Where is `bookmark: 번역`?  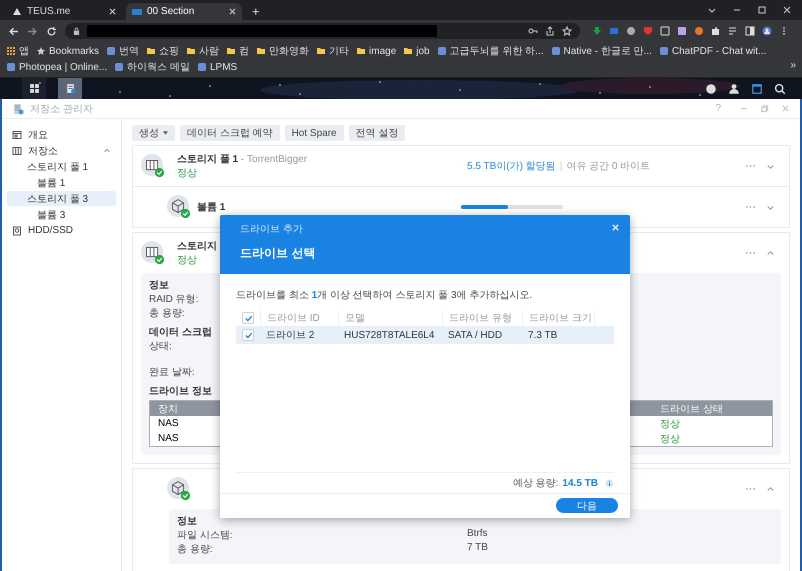
bookmark: 번역 is located at coordinates (123, 51).